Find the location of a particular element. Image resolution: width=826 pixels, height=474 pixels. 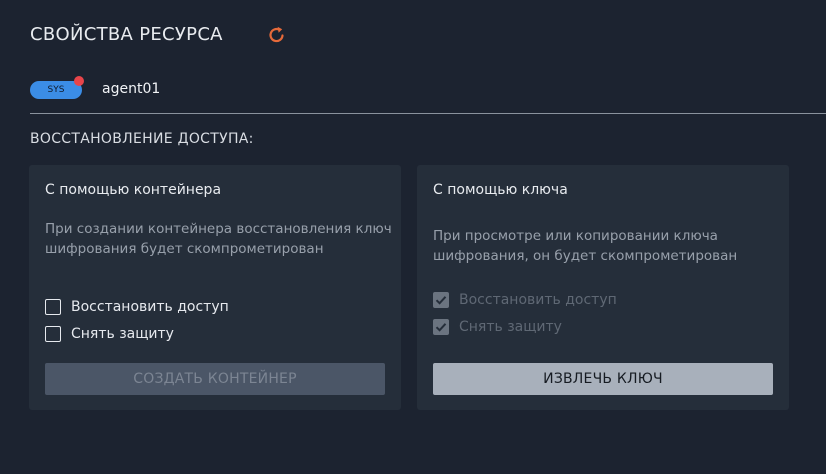

restore-access-checkbox: Восстановить доступ is located at coordinates (137, 307).